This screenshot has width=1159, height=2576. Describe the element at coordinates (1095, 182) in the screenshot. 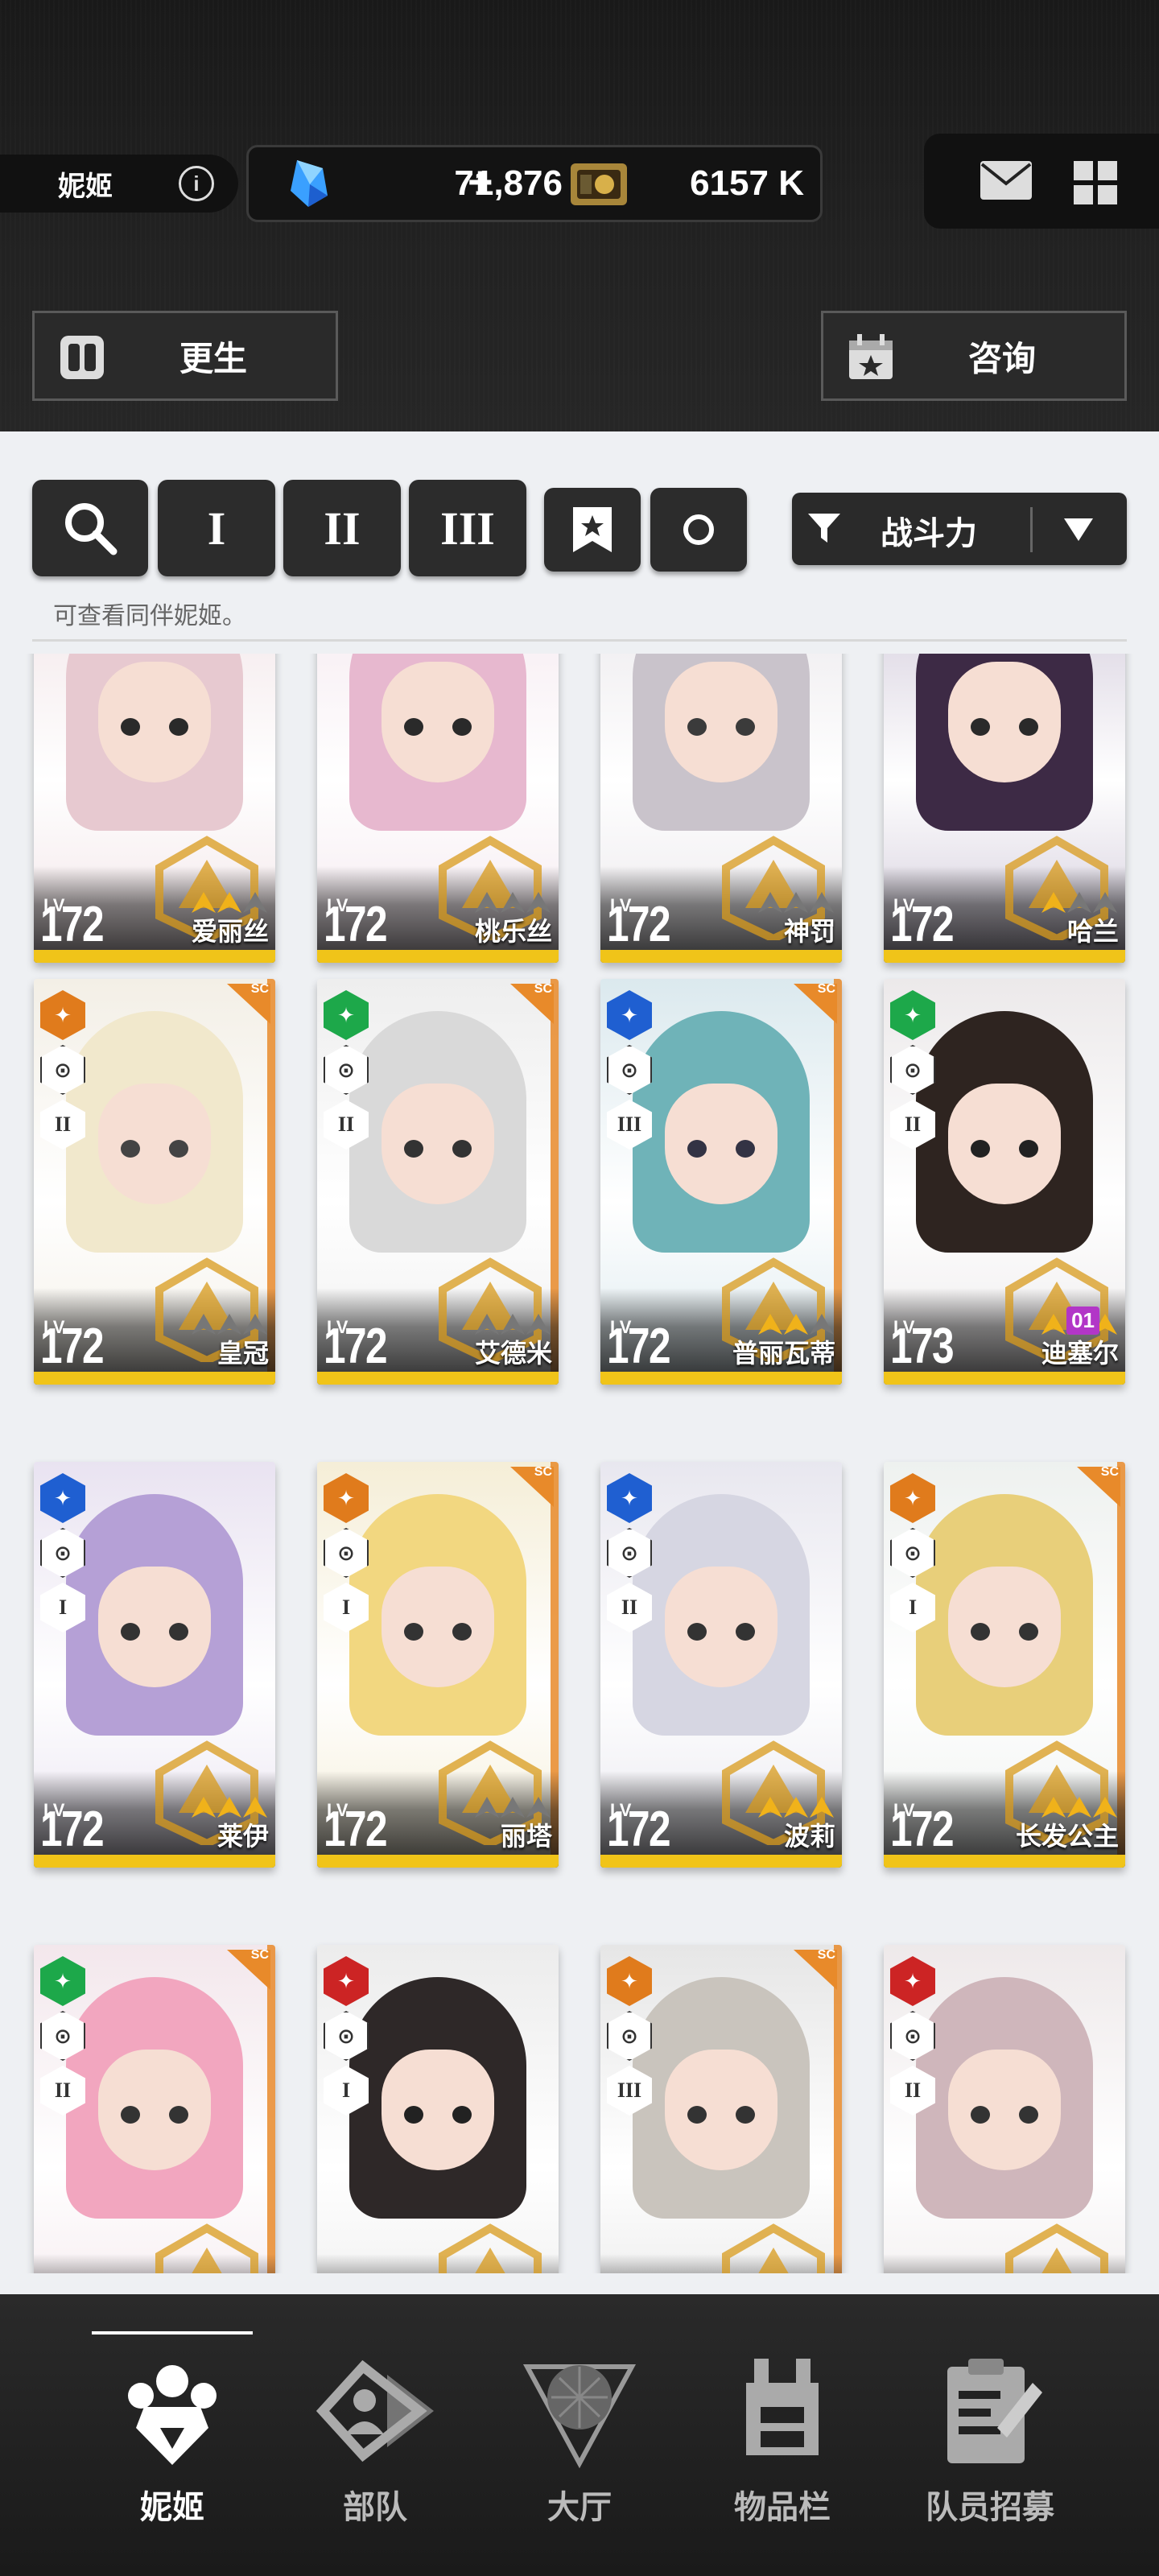

I see `grid-menu-icon` at that location.